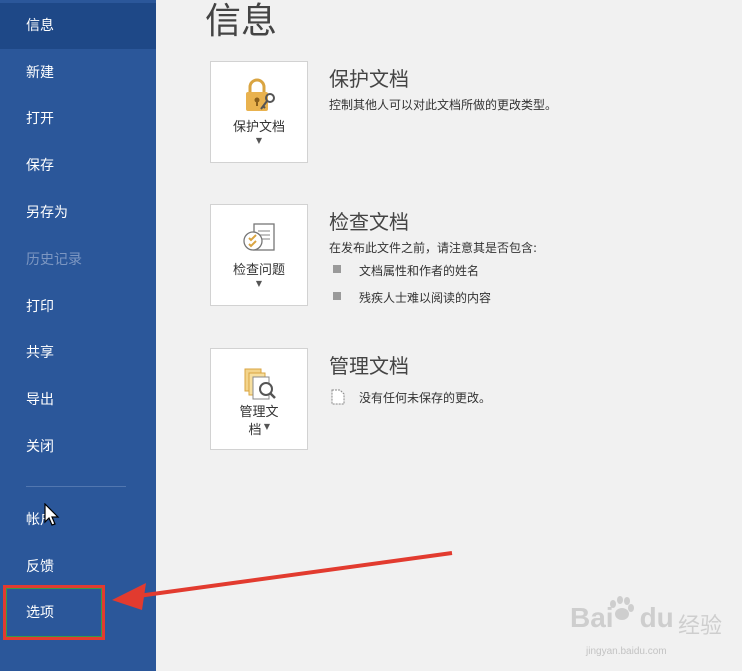 The width and height of the screenshot is (742, 671). What do you see at coordinates (52, 514) in the screenshot?
I see `mouse-cursor-icon` at bounding box center [52, 514].